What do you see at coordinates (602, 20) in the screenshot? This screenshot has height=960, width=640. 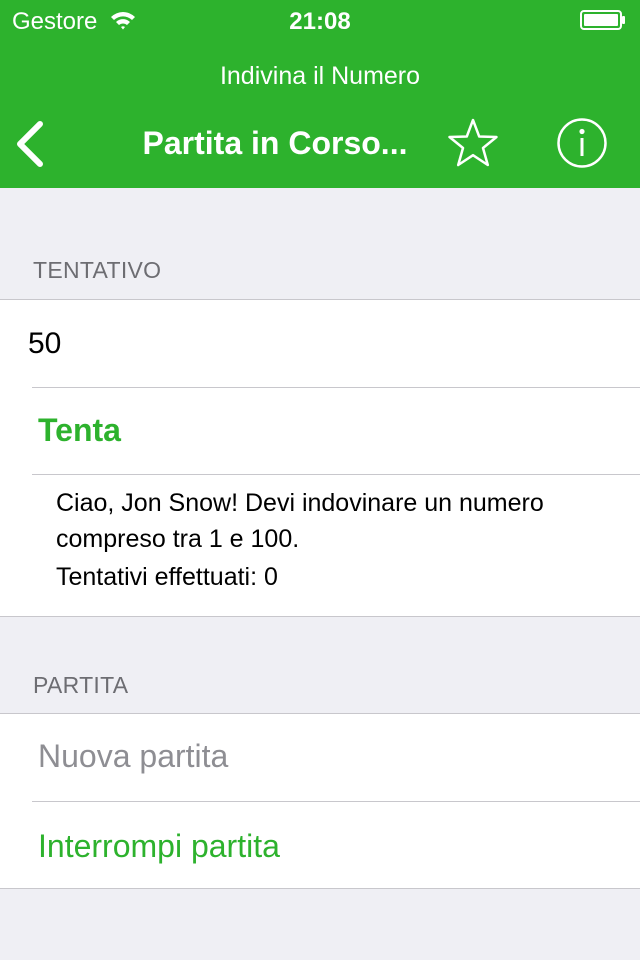 I see `battery-icon` at bounding box center [602, 20].